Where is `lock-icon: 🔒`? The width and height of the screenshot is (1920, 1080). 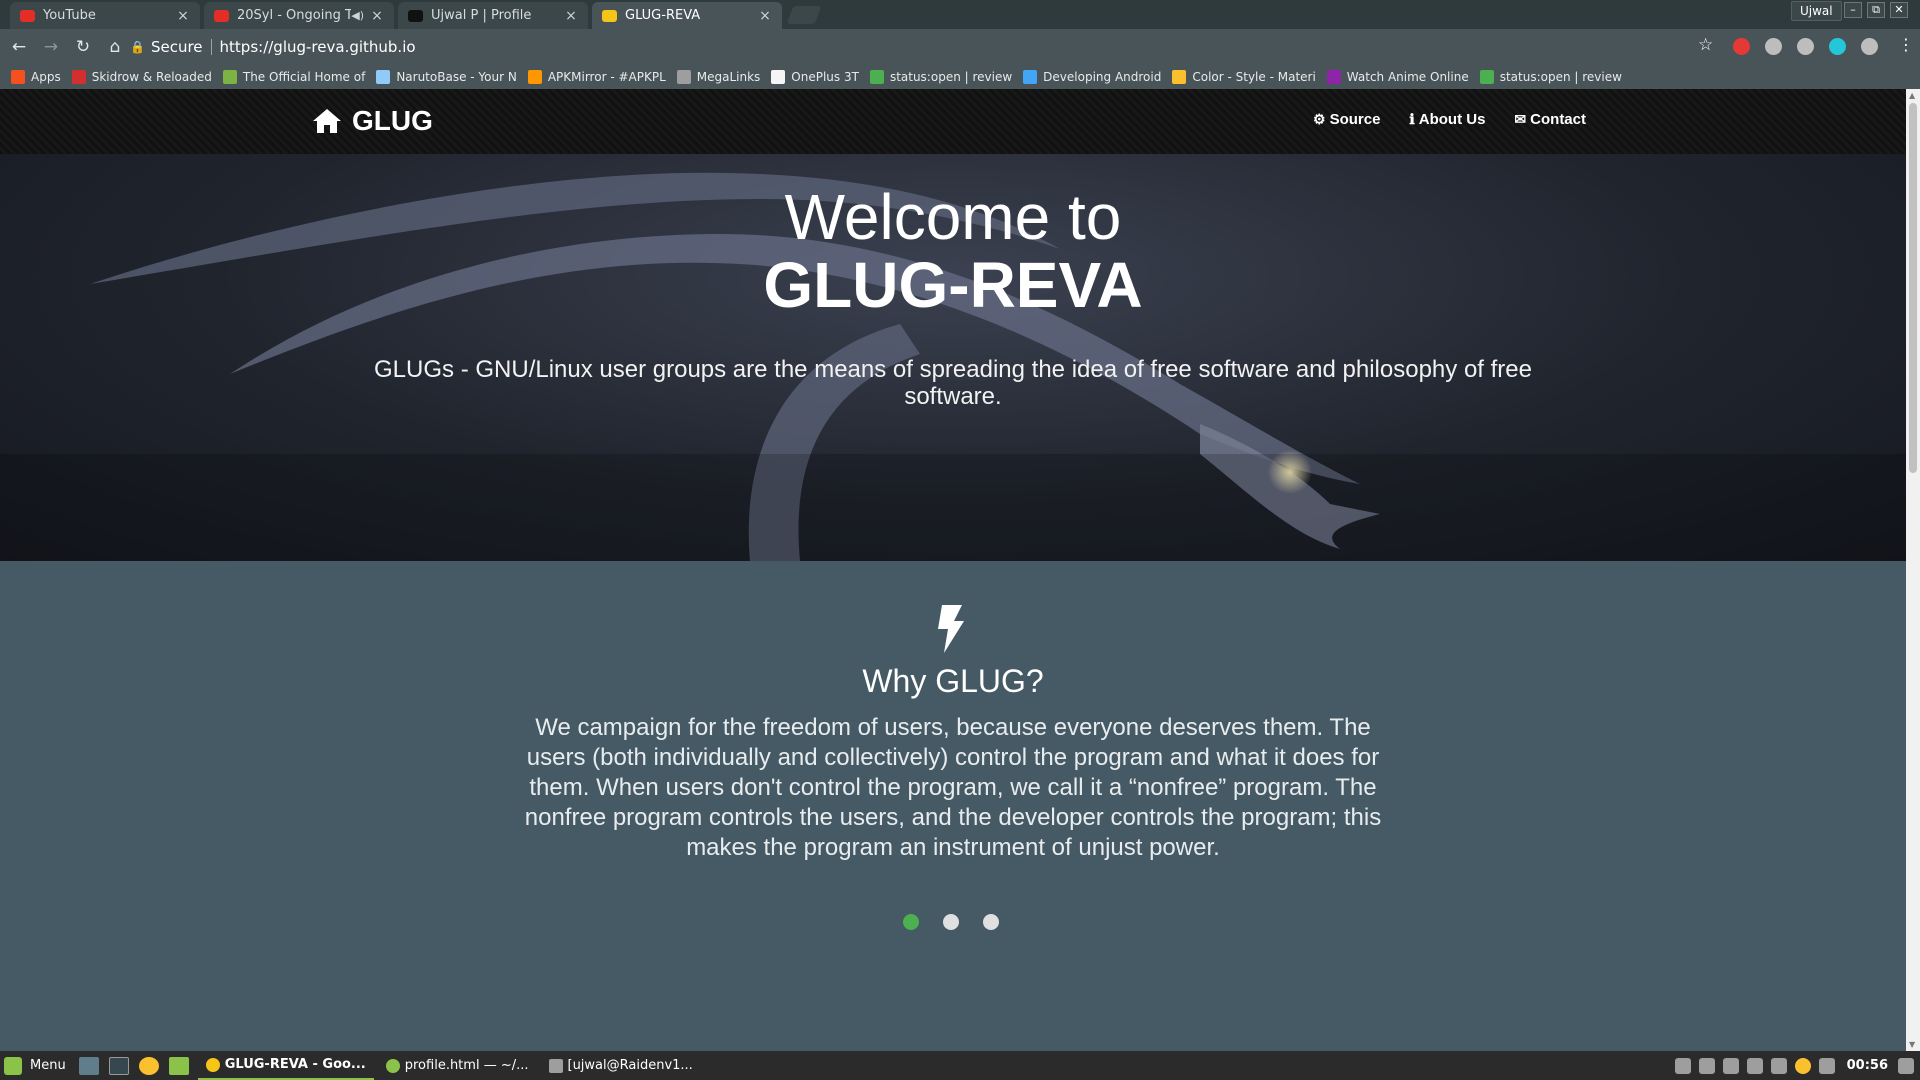
lock-icon: 🔒 is located at coordinates (137, 47).